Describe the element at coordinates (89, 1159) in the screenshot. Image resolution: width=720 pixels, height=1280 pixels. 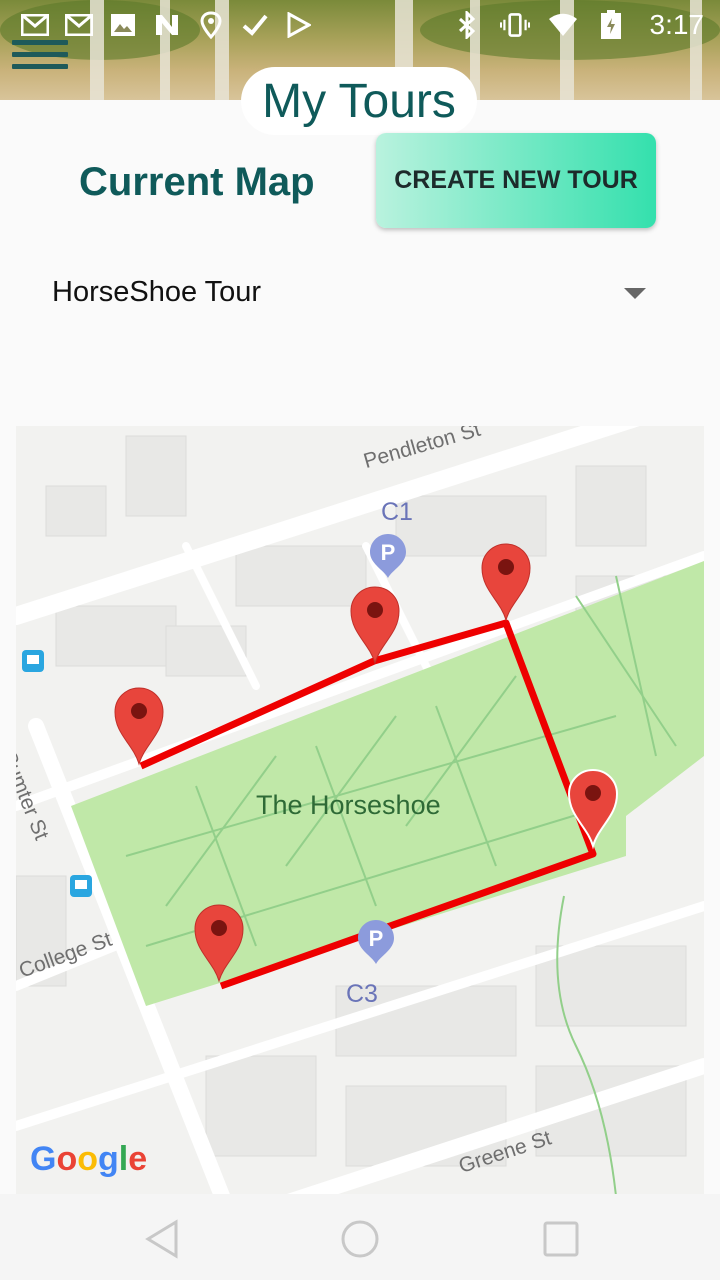
I see `google-logo: Google` at that location.